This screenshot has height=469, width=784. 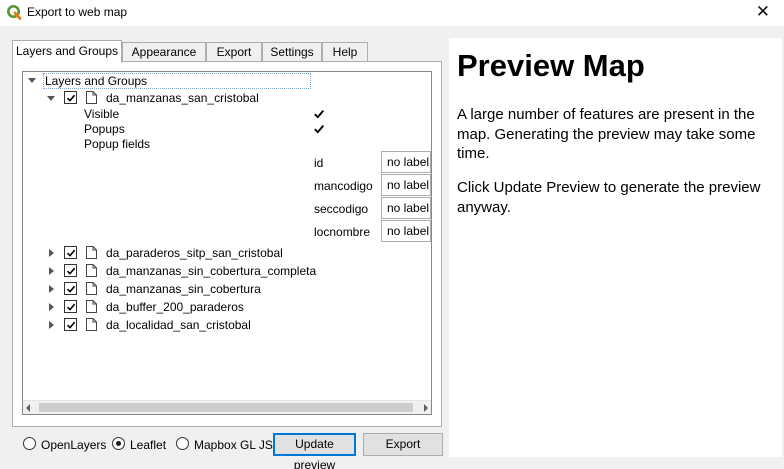 I want to click on layer-name: da_localidad_san_cristobal, so click(x=178, y=325).